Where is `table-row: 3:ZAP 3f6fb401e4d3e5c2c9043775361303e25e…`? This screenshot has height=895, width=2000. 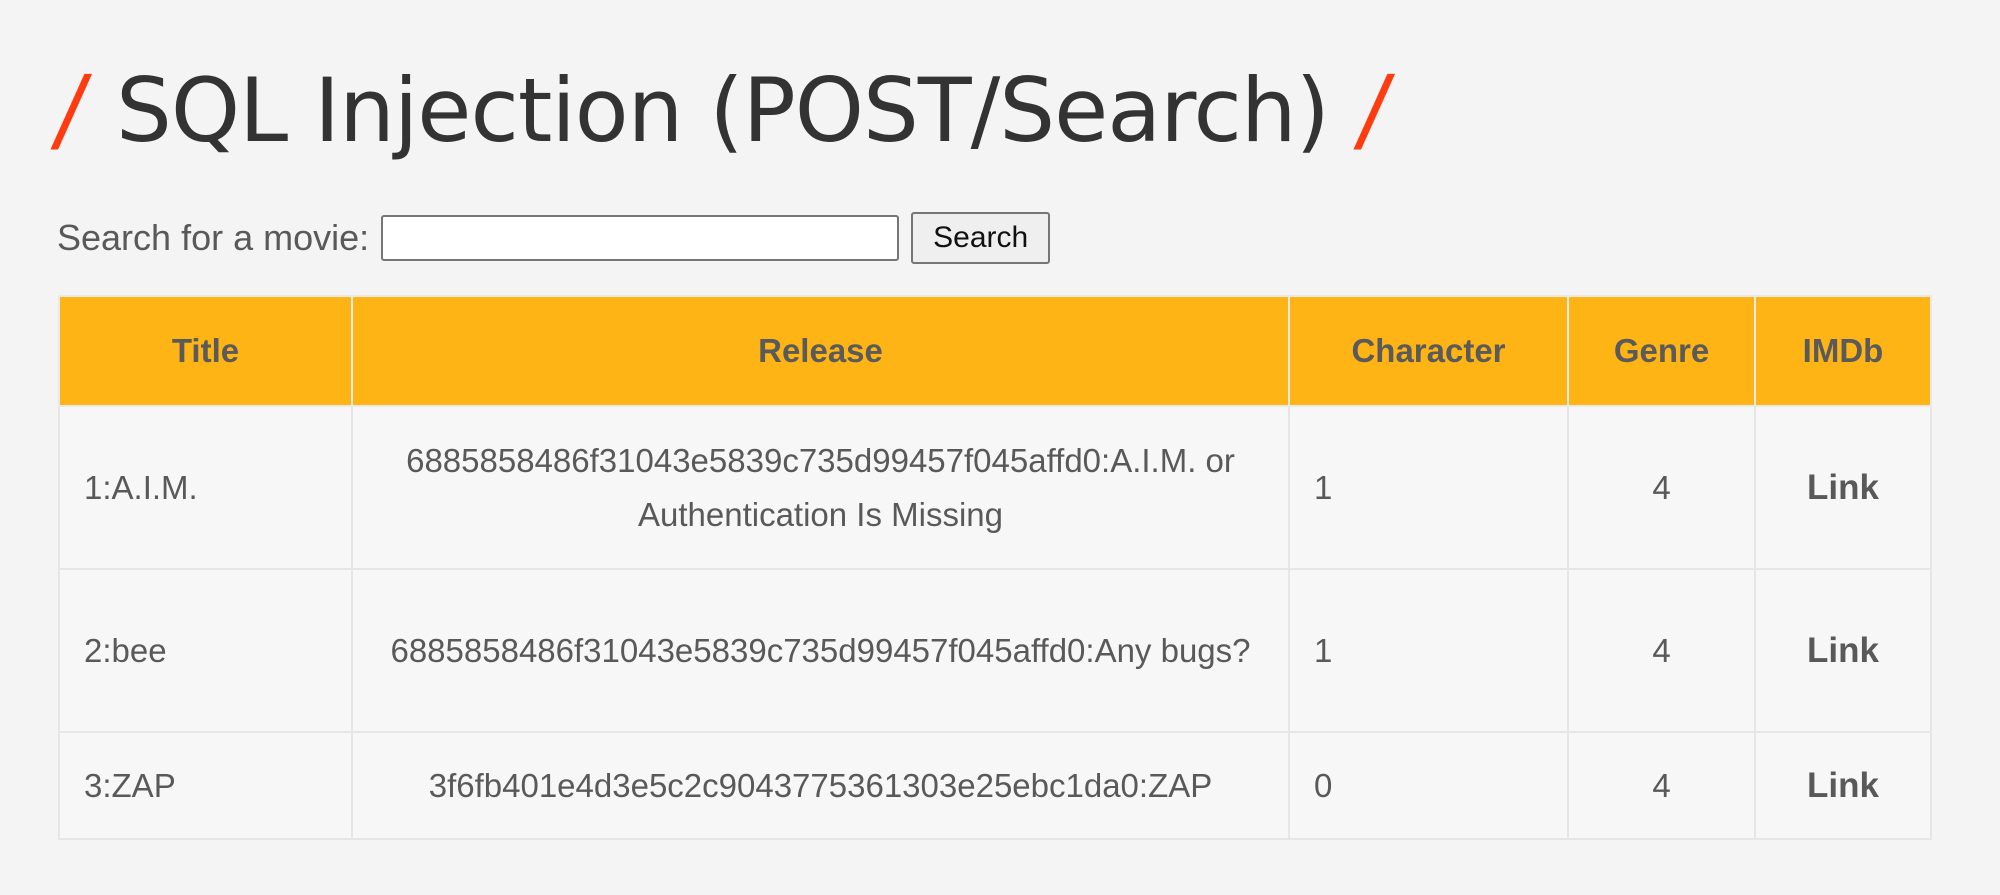
table-row: 3:ZAP 3f6fb401e4d3e5c2c9043775361303e25e… is located at coordinates (995, 785).